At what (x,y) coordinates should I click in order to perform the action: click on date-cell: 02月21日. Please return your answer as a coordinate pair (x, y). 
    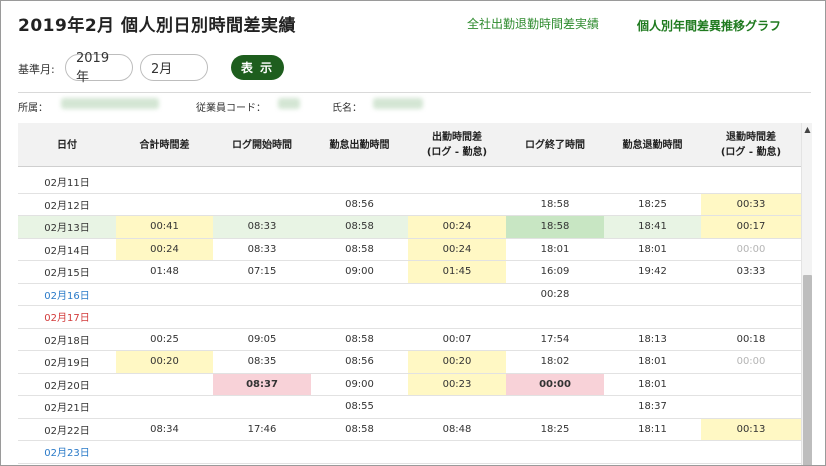
    Looking at the image, I should click on (67, 409).